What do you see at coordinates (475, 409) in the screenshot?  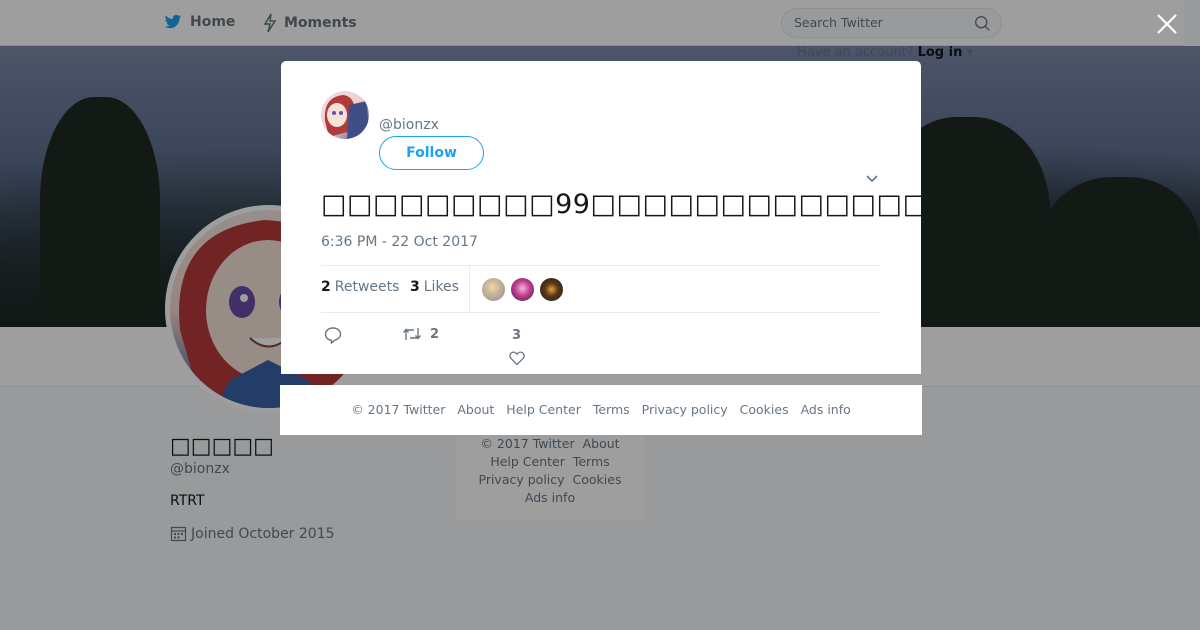 I see `footer-link-about: About` at bounding box center [475, 409].